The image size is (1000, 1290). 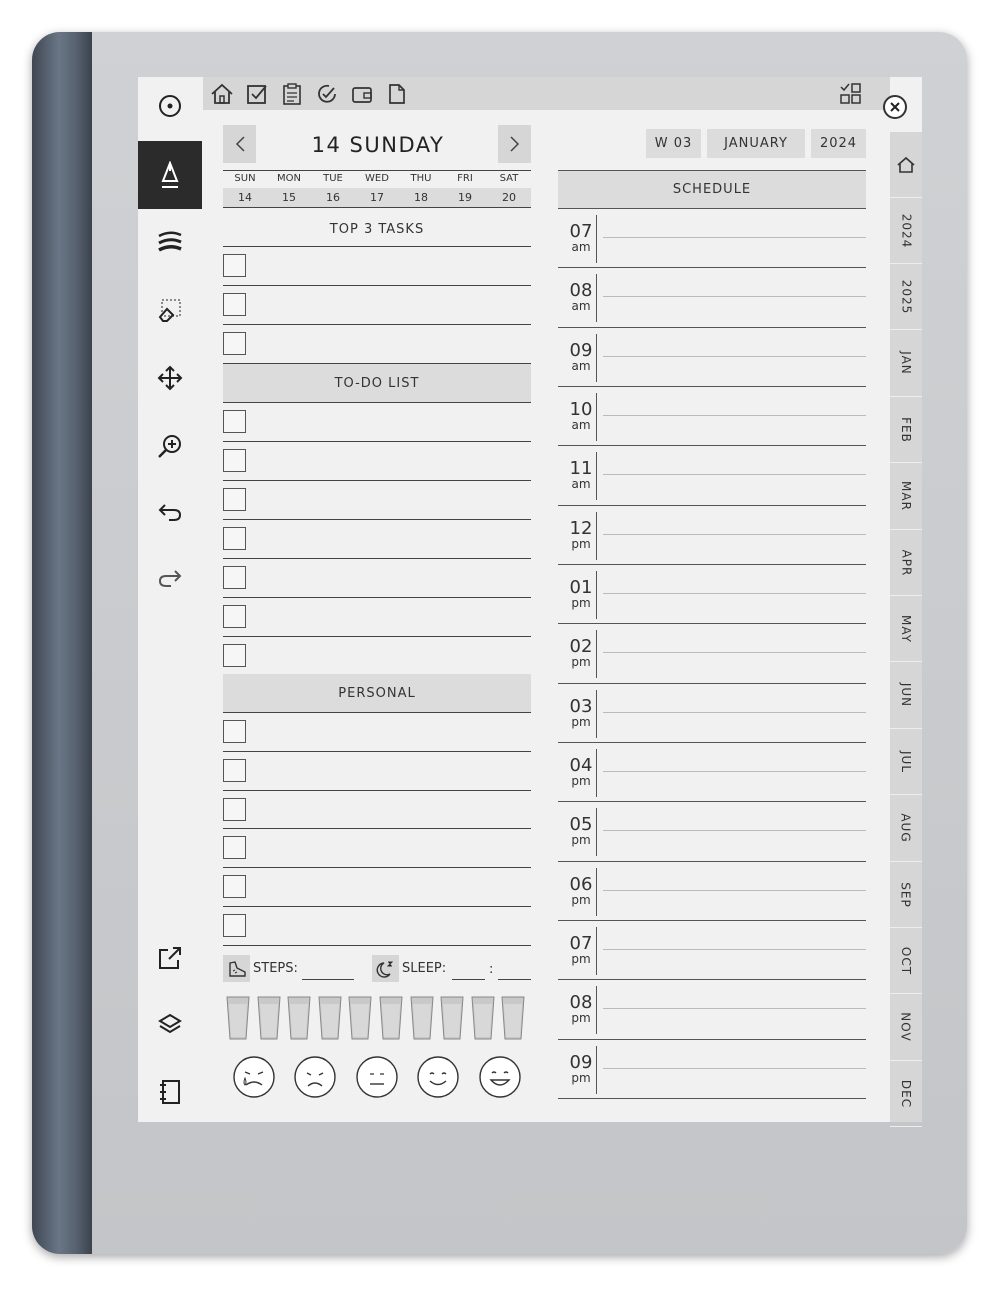 What do you see at coordinates (362, 93) in the screenshot?
I see `wallet-icon` at bounding box center [362, 93].